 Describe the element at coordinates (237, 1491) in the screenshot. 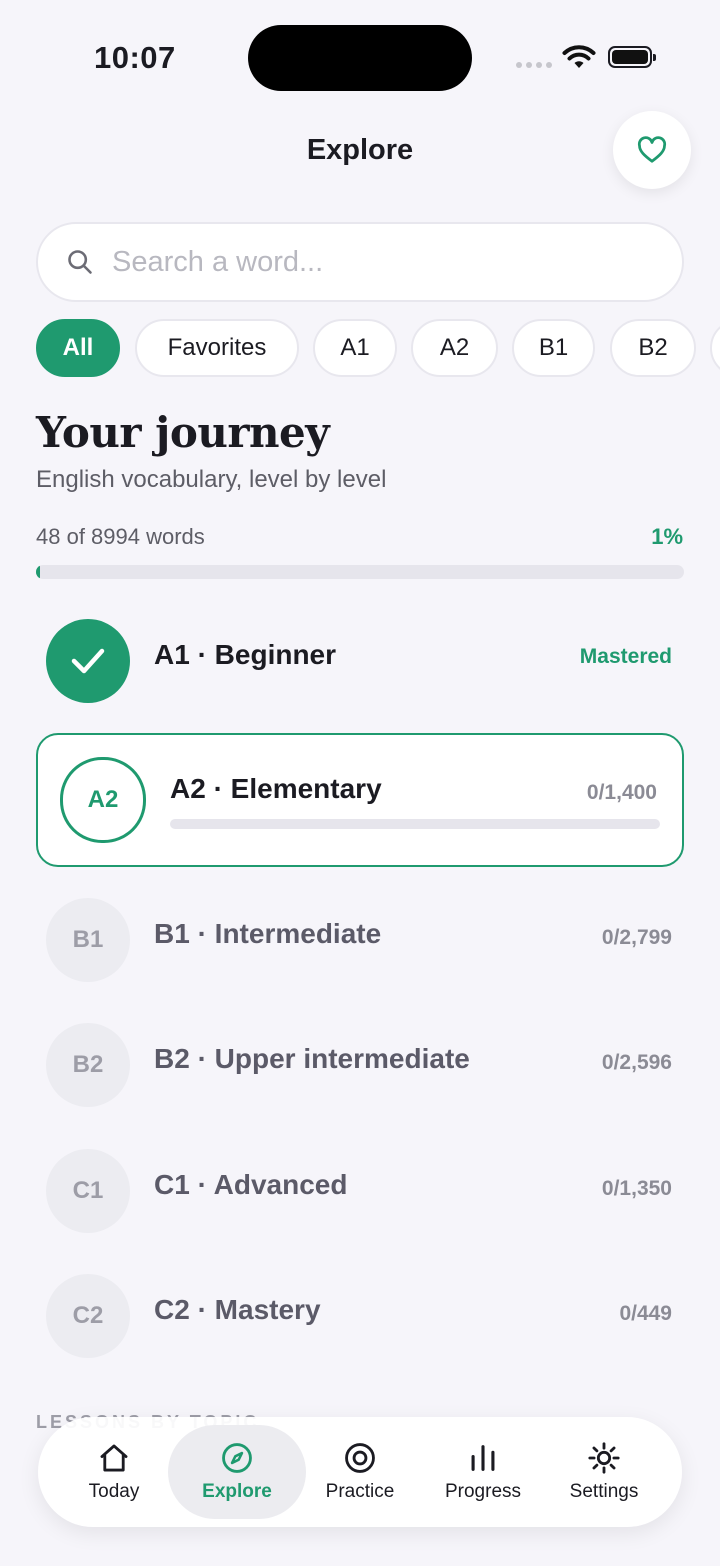

I see `tab-label: Explore` at that location.